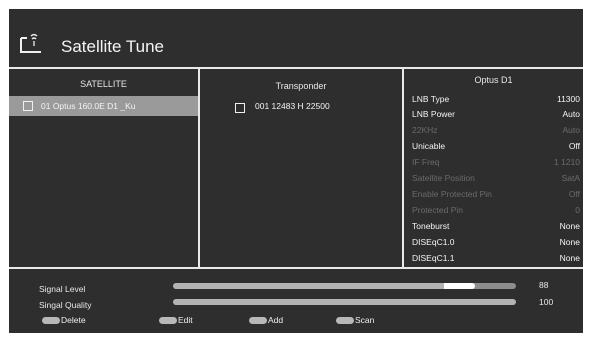 The width and height of the screenshot is (592, 338). What do you see at coordinates (168, 320) in the screenshot?
I see `green-key-icon` at bounding box center [168, 320].